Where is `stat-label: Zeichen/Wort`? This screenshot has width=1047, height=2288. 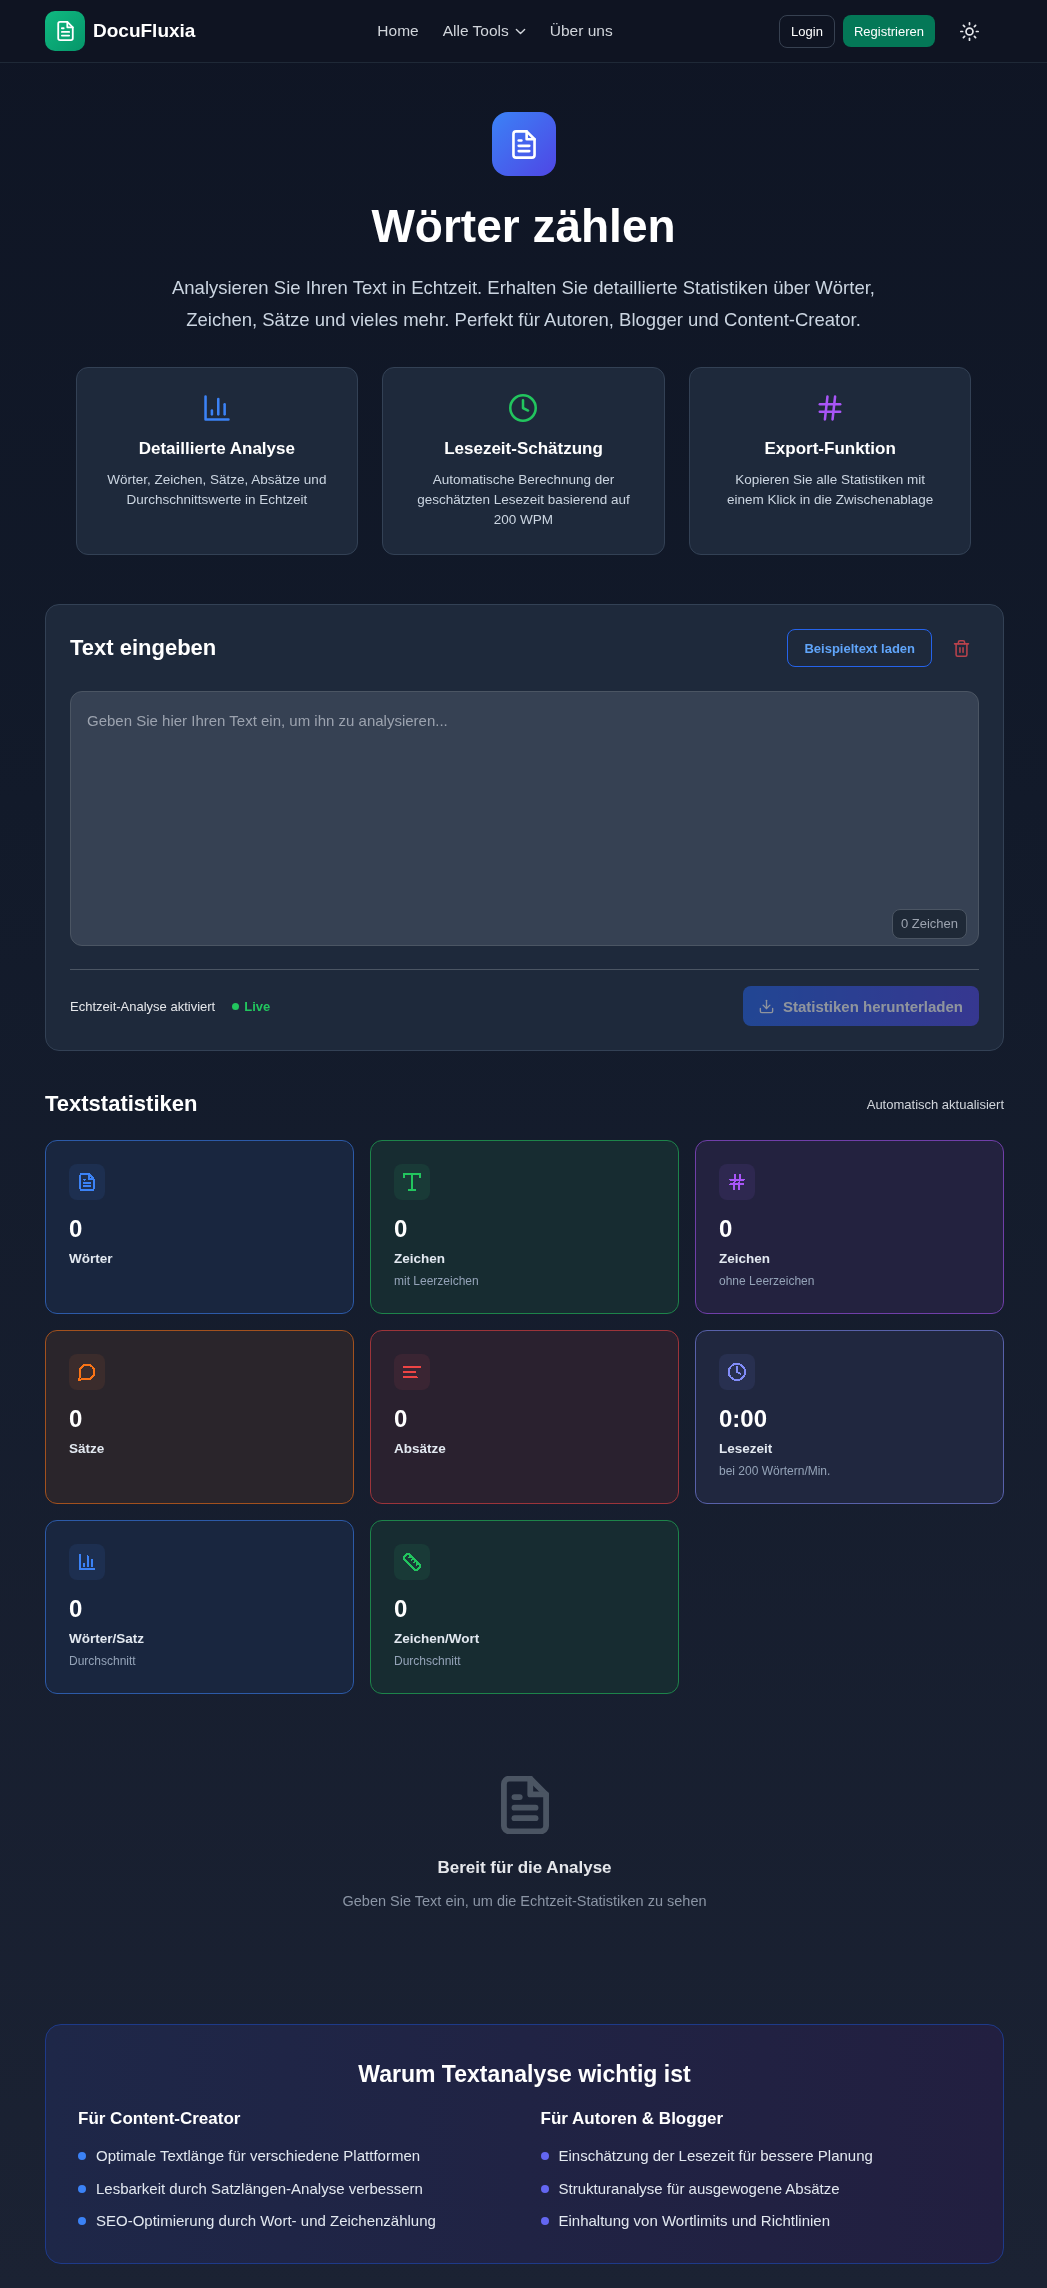
stat-label: Zeichen/Wort is located at coordinates (437, 1639).